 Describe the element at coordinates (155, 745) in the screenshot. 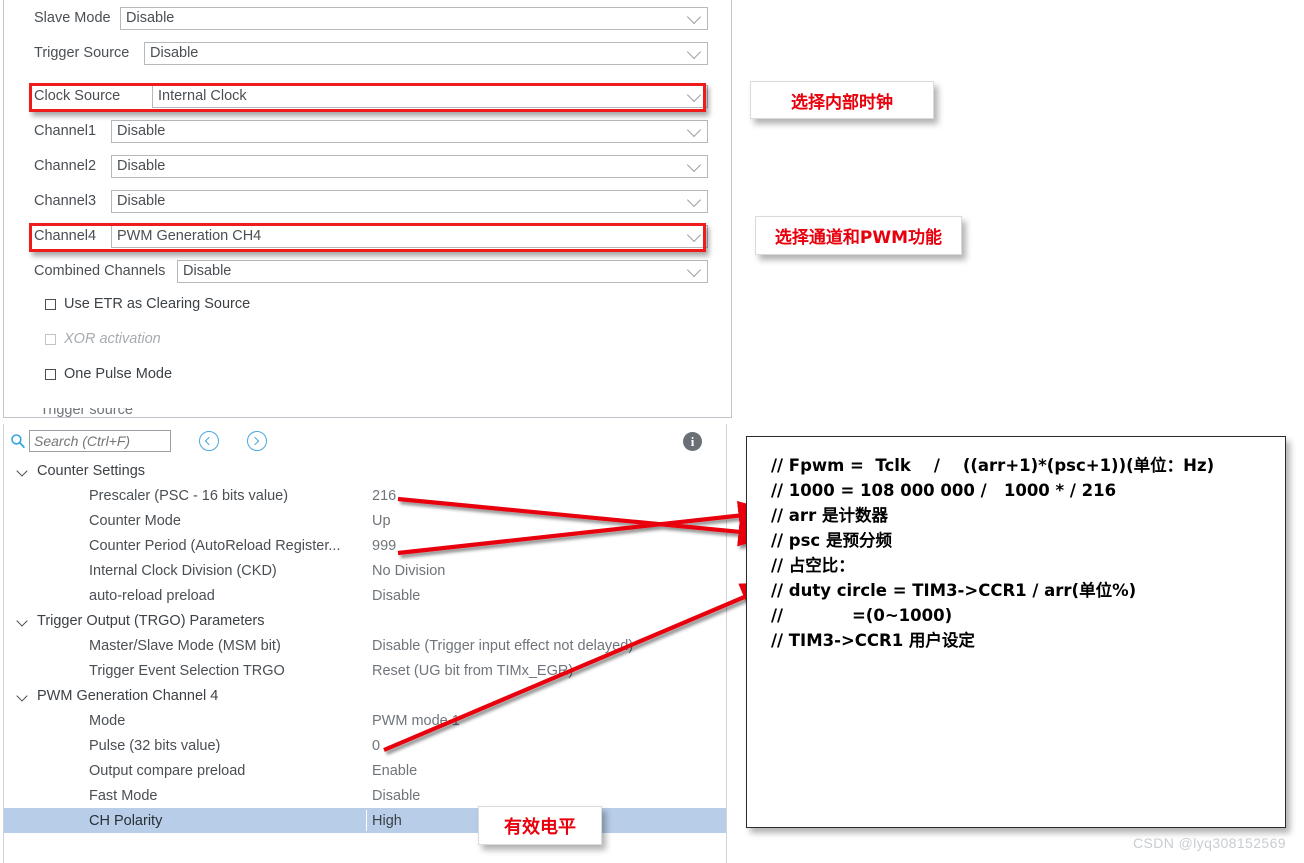

I see `tree-item-label: Pulse (32 bits value)` at that location.